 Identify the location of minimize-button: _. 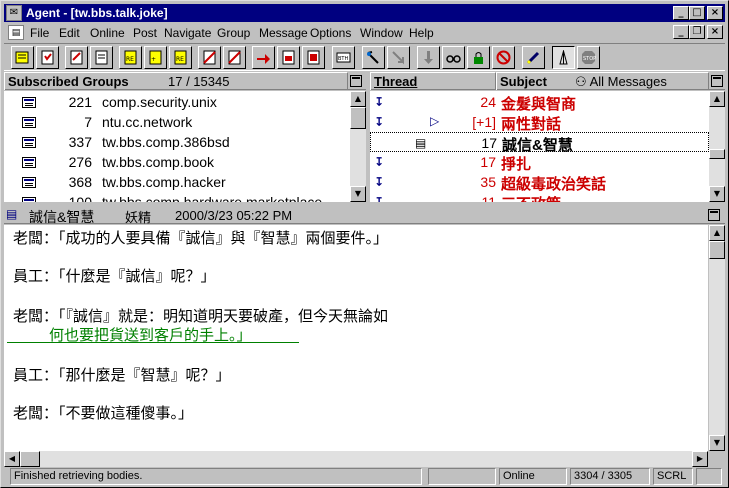
(681, 13).